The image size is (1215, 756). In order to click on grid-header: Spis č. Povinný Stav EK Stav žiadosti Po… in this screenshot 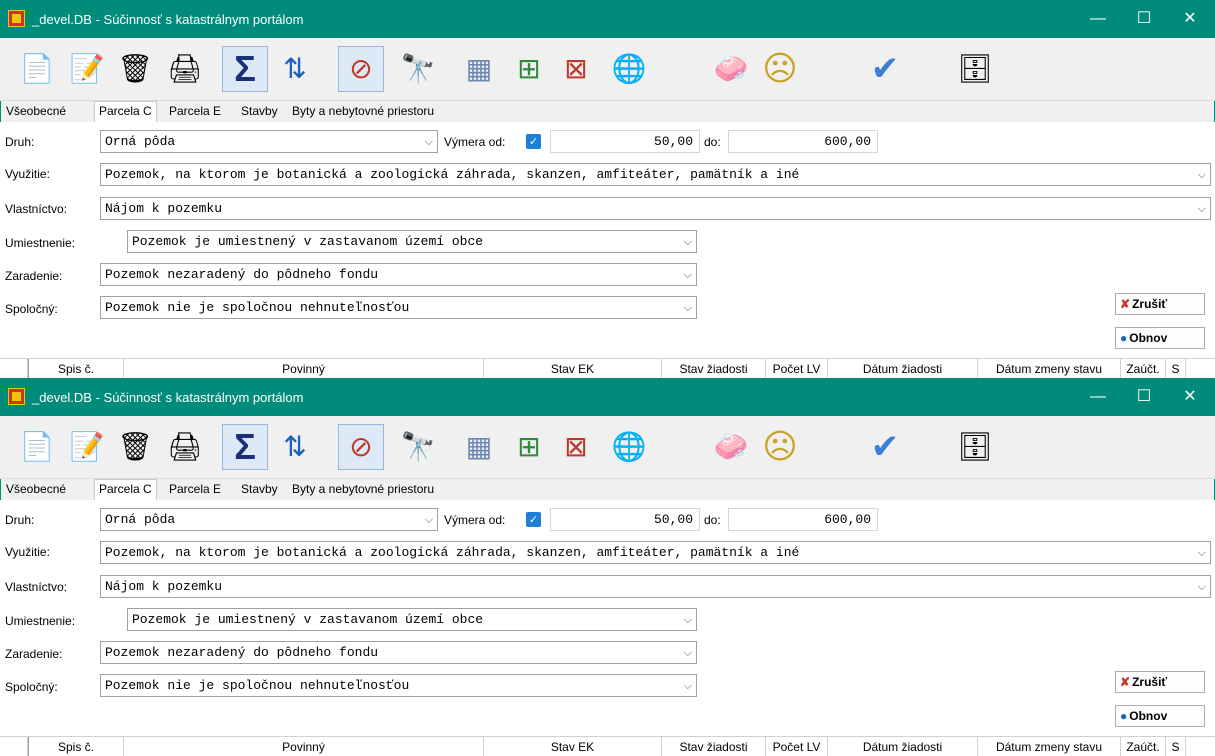, I will do `click(607, 746)`.